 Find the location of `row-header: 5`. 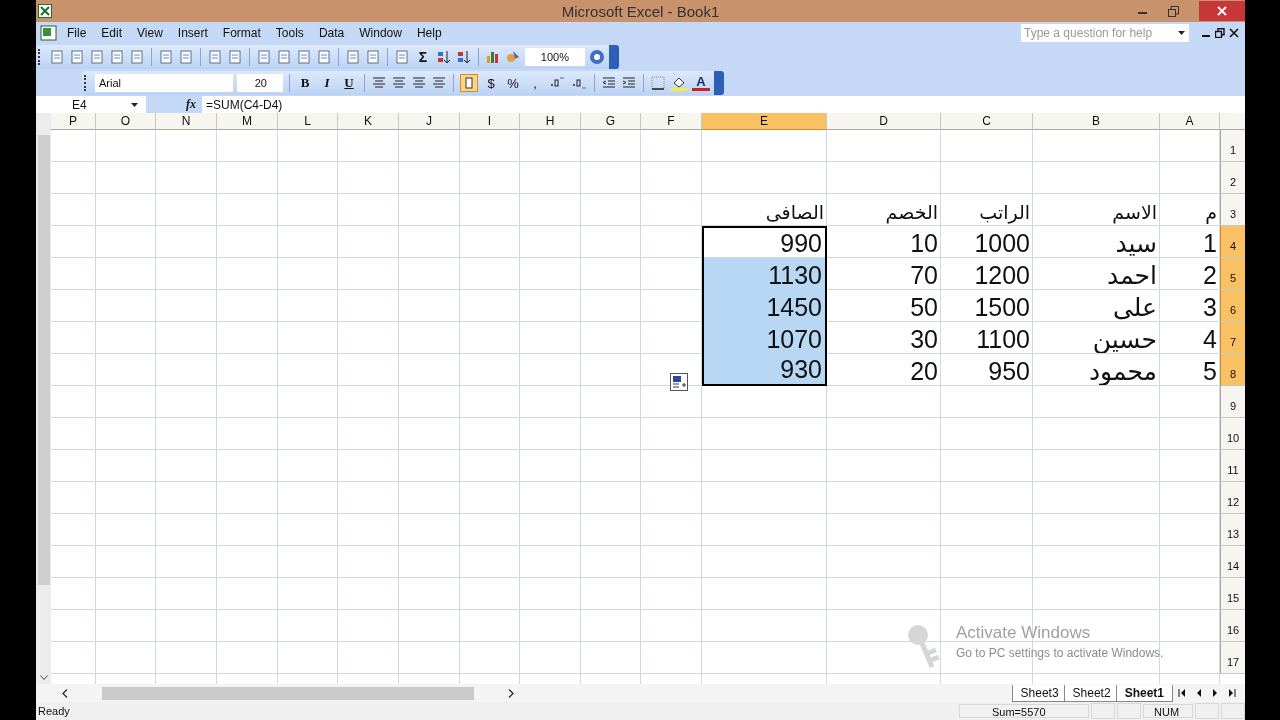

row-header: 5 is located at coordinates (1232, 274).